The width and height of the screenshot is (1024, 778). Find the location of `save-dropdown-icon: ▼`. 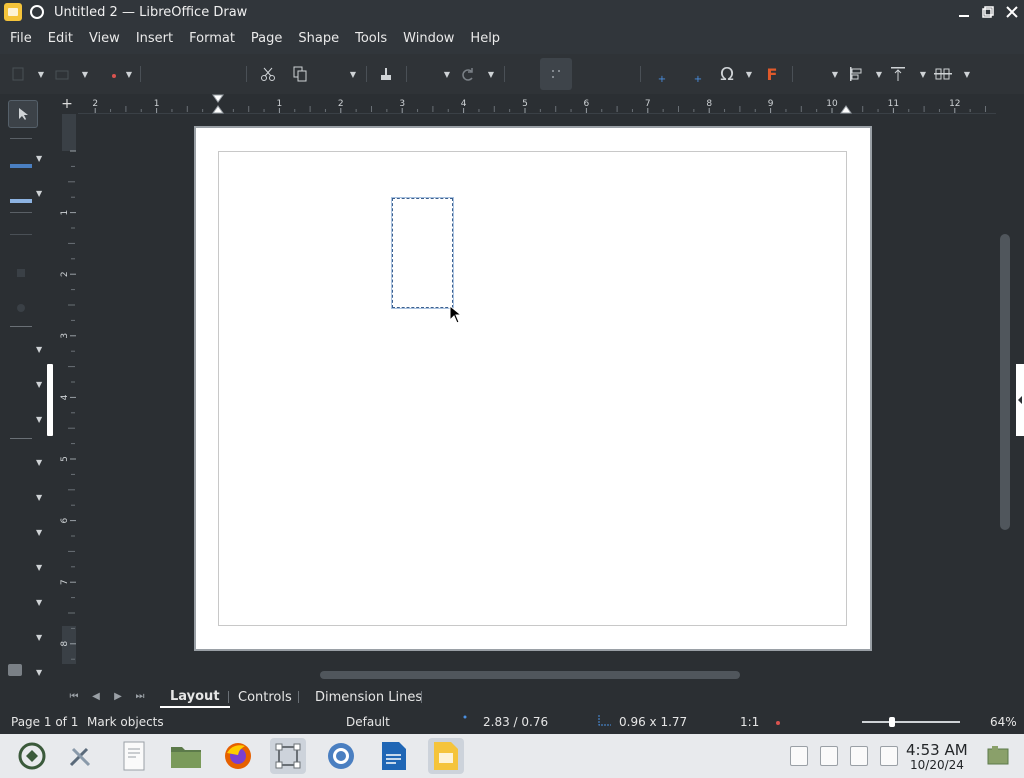

save-dropdown-icon: ▼ is located at coordinates (129, 74).